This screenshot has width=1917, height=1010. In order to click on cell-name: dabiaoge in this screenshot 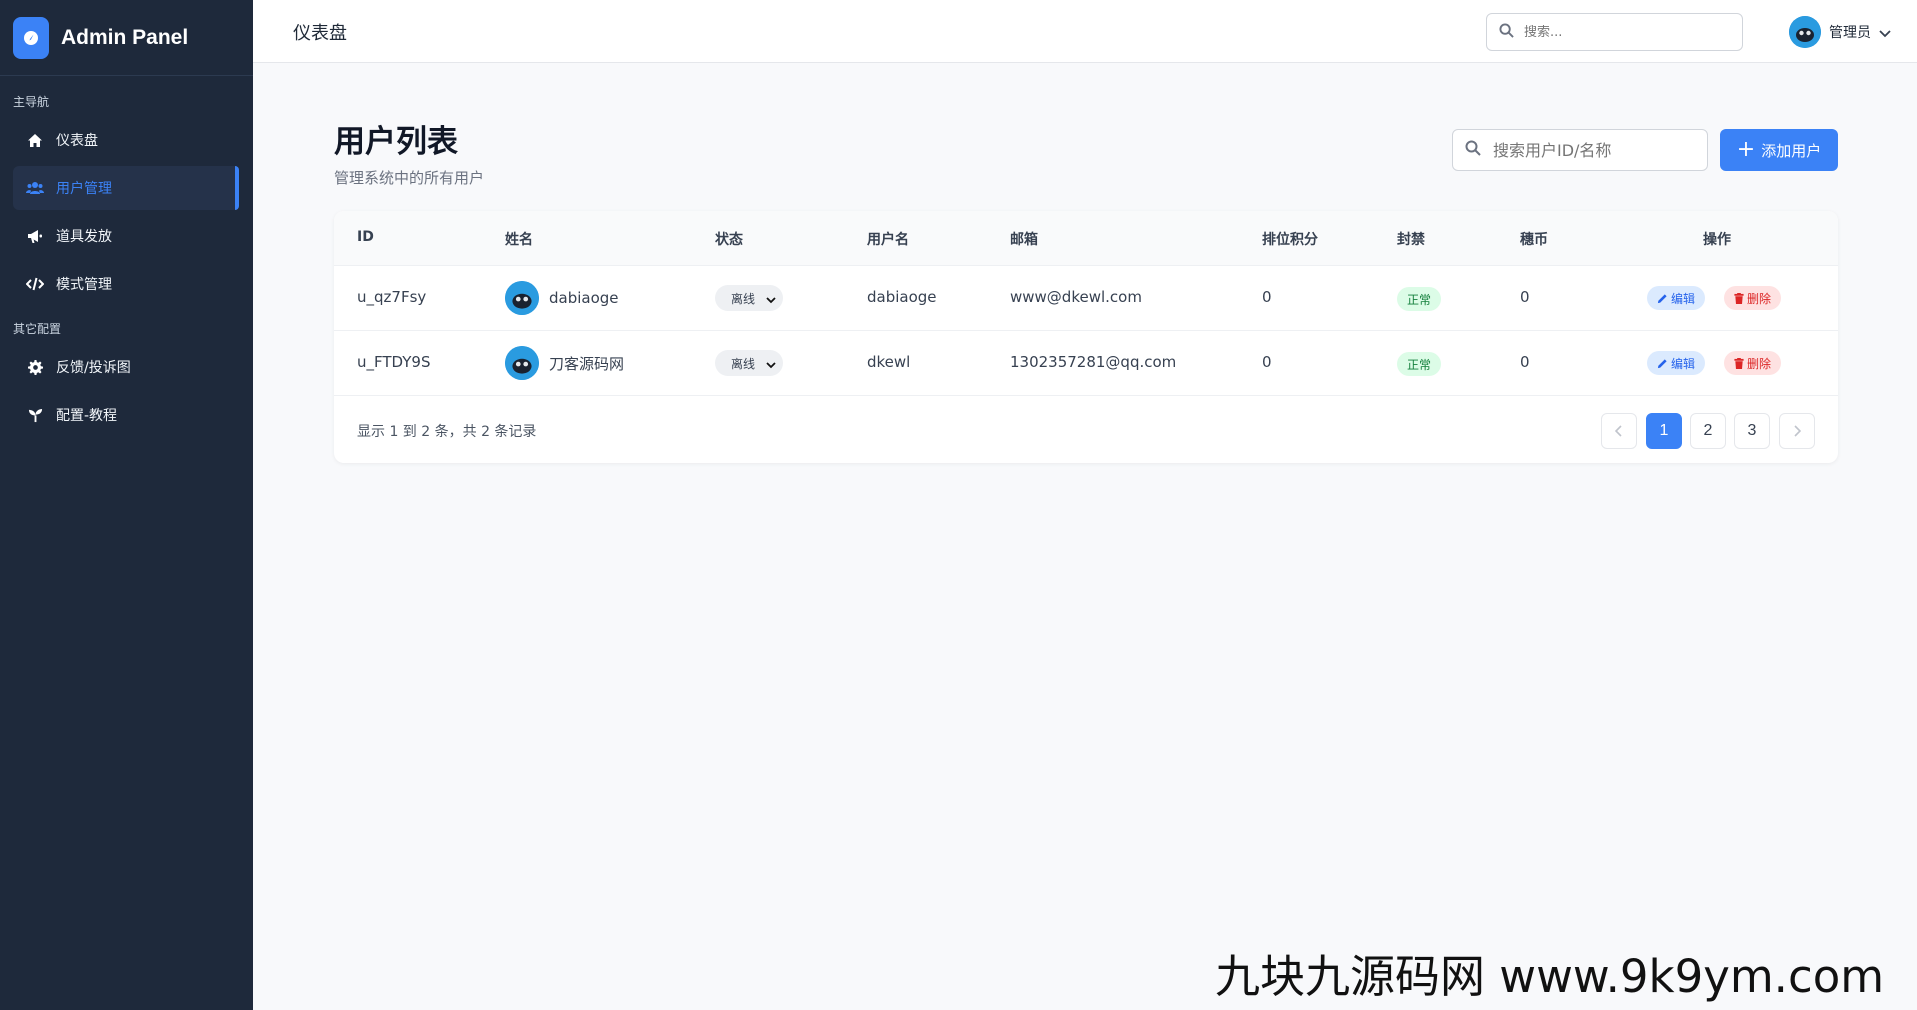, I will do `click(562, 298)`.